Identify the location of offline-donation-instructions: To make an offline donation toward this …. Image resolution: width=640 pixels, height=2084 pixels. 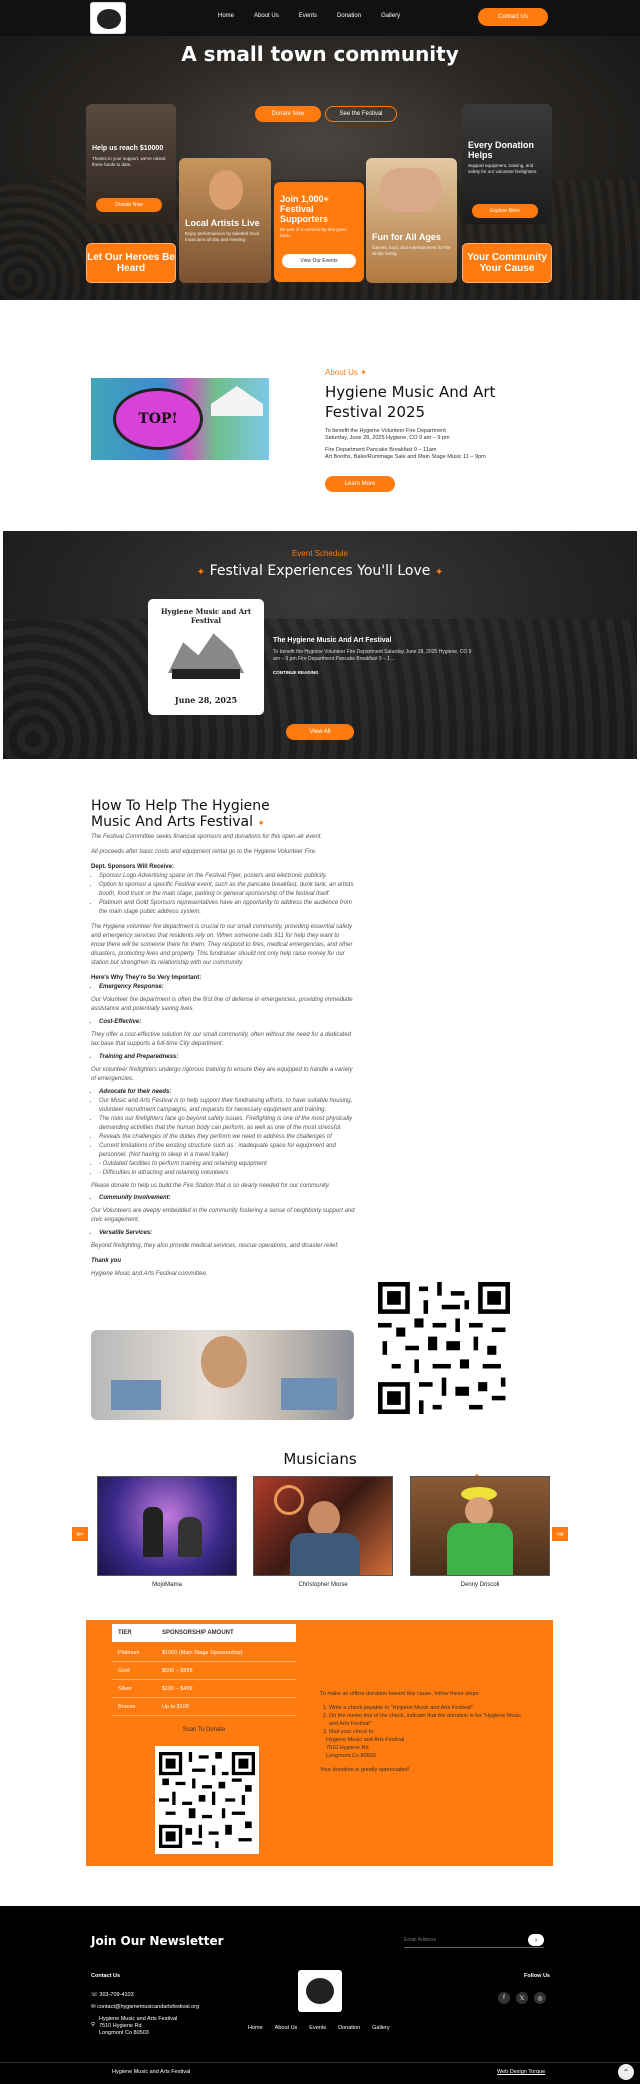
(425, 1732).